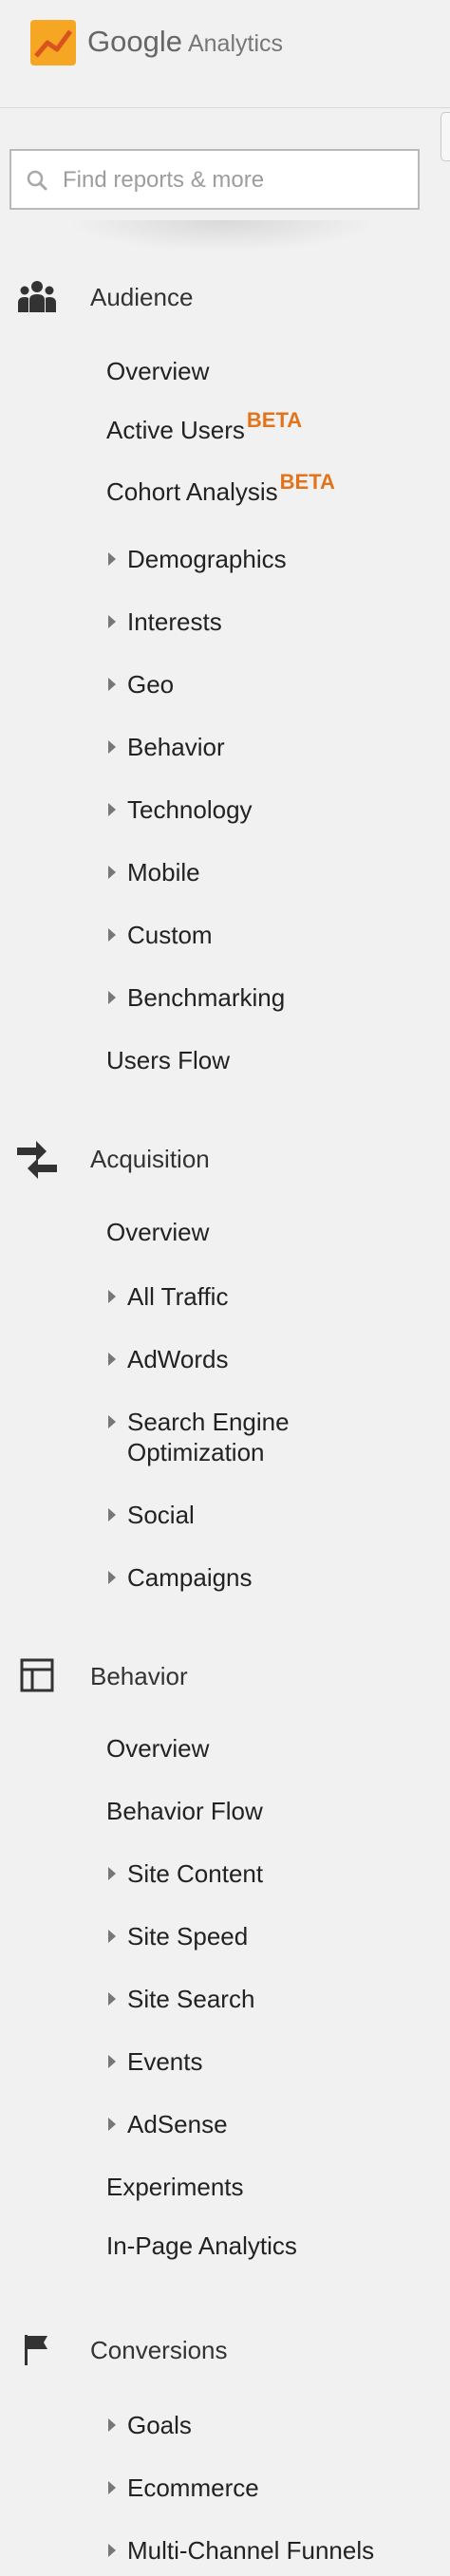 Image resolution: width=450 pixels, height=2576 pixels. What do you see at coordinates (197, 559) in the screenshot?
I see `nav-demographics: Demographics` at bounding box center [197, 559].